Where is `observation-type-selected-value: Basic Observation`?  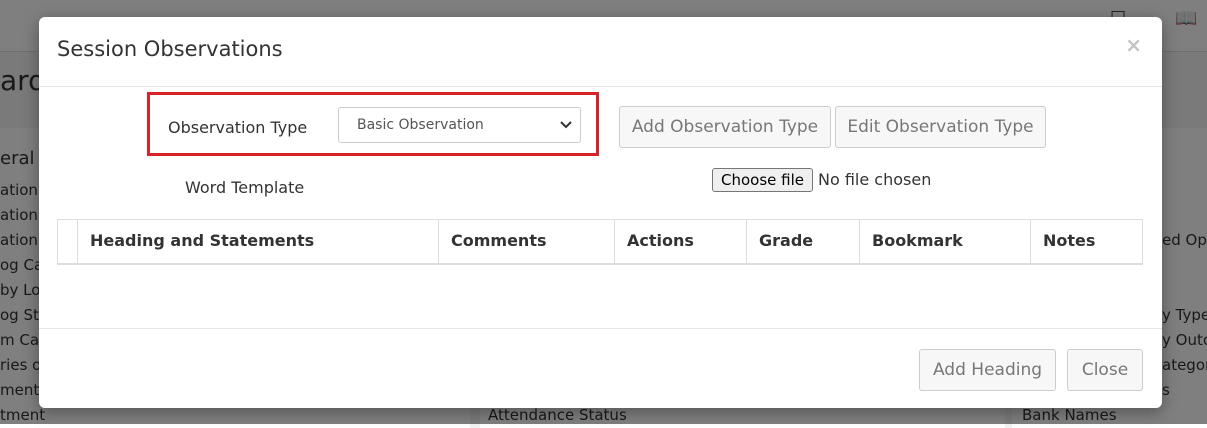 observation-type-selected-value: Basic Observation is located at coordinates (420, 125).